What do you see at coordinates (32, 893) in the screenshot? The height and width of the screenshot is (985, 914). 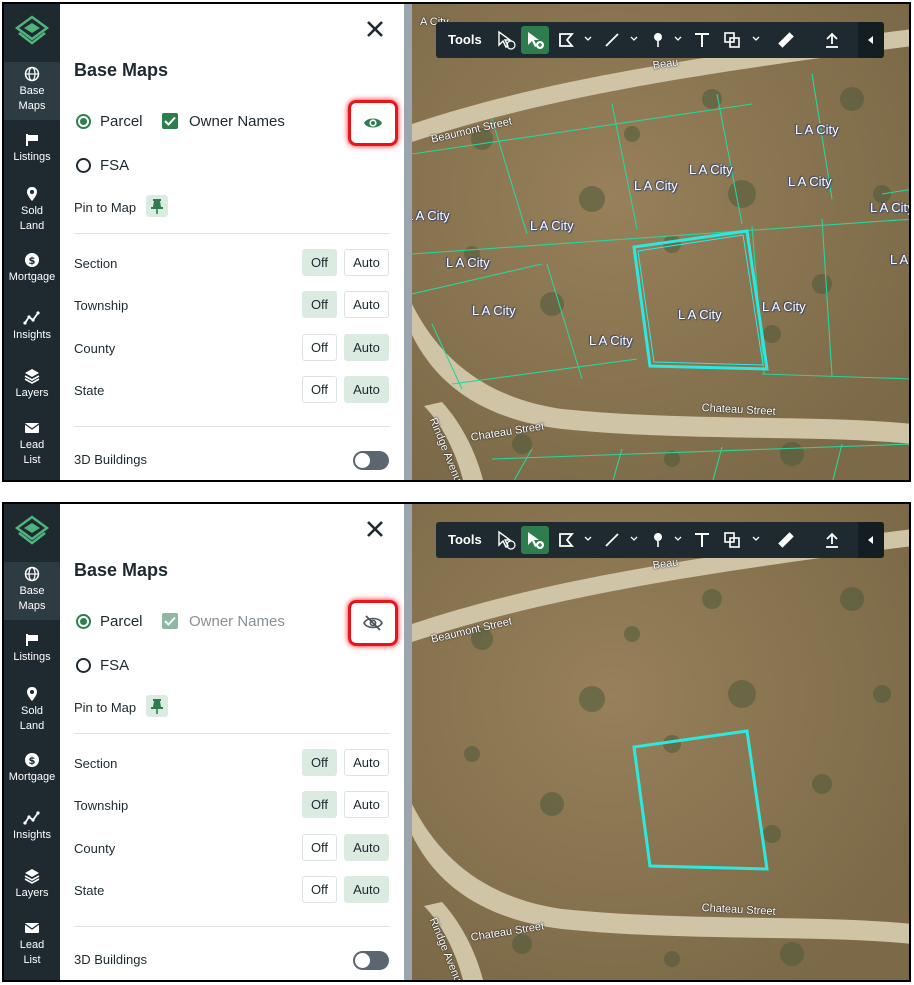 I see `nav-label: Layers` at bounding box center [32, 893].